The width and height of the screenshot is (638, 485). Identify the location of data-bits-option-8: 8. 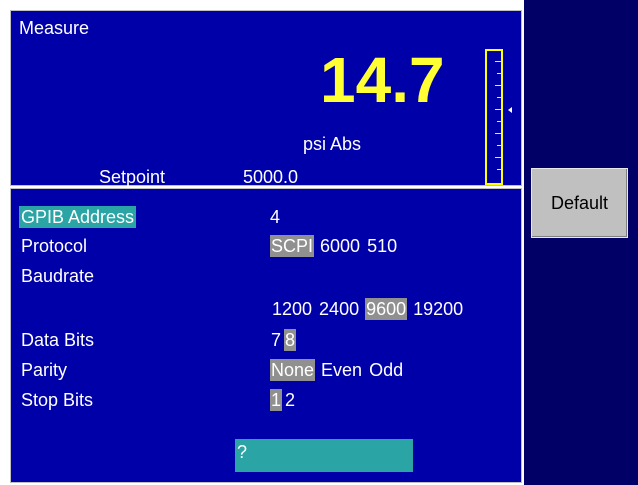
(290, 340).